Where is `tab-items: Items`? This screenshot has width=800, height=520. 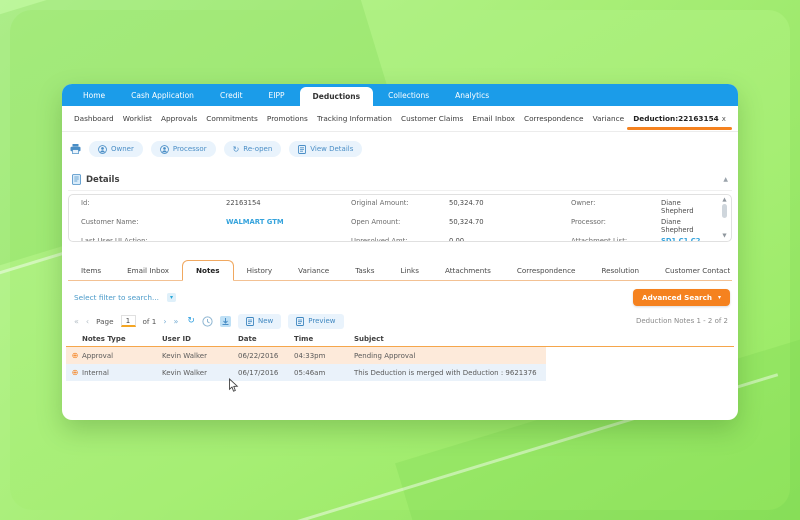
tab-items: Items is located at coordinates (91, 270).